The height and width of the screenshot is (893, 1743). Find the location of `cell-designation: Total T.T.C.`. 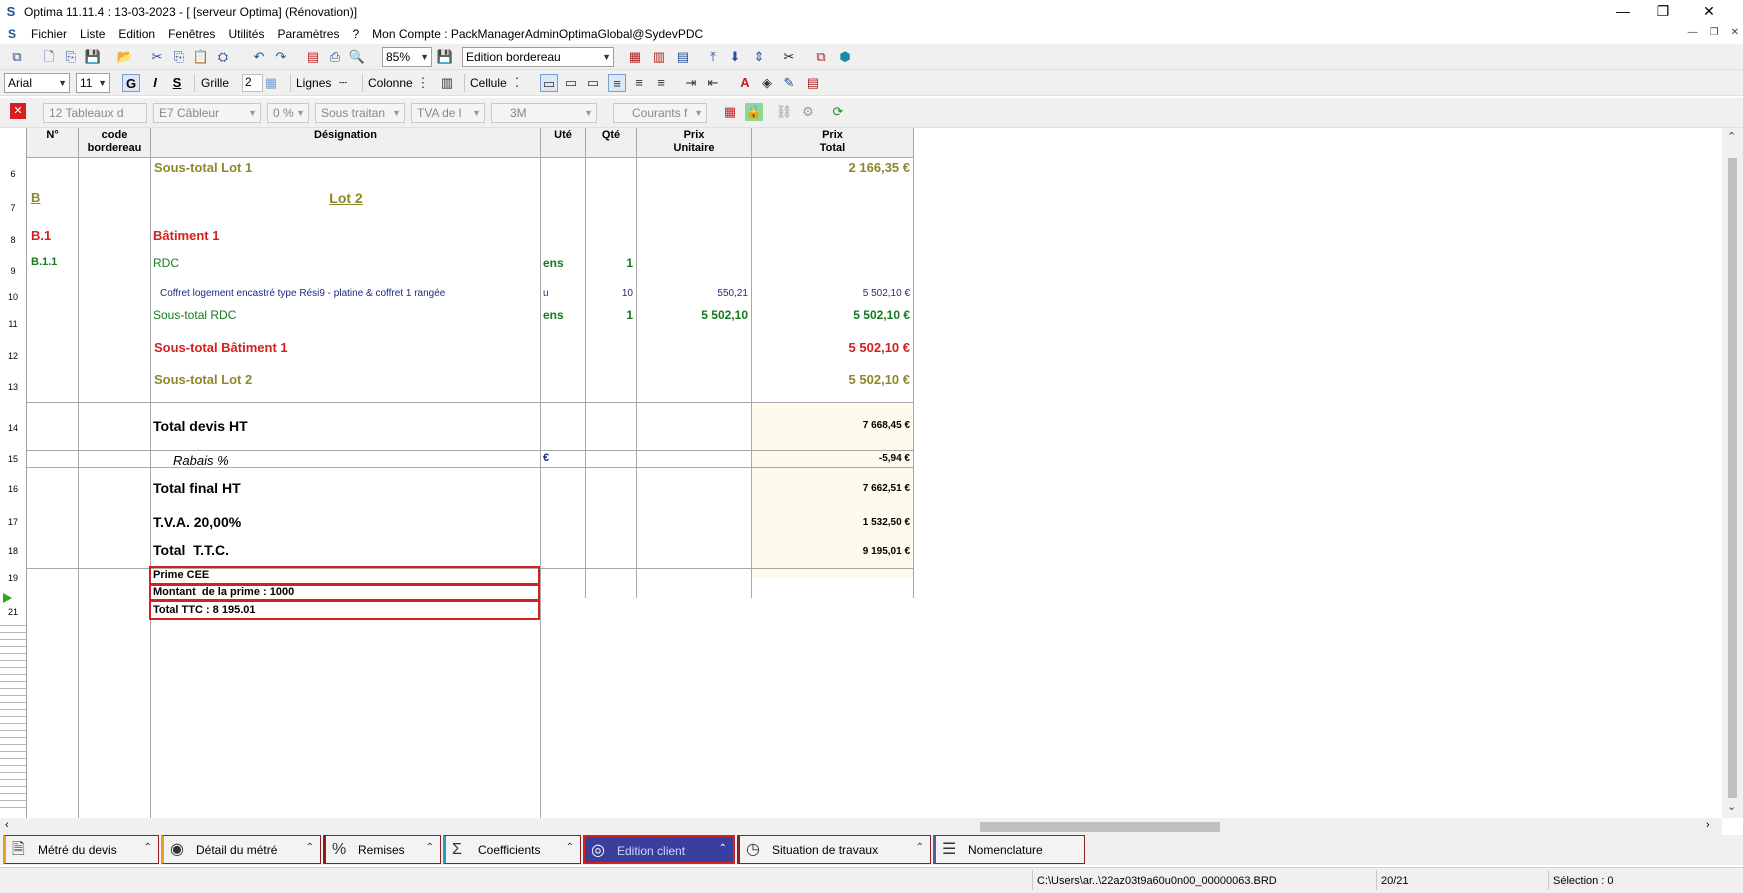

cell-designation: Total T.T.C. is located at coordinates (191, 550).